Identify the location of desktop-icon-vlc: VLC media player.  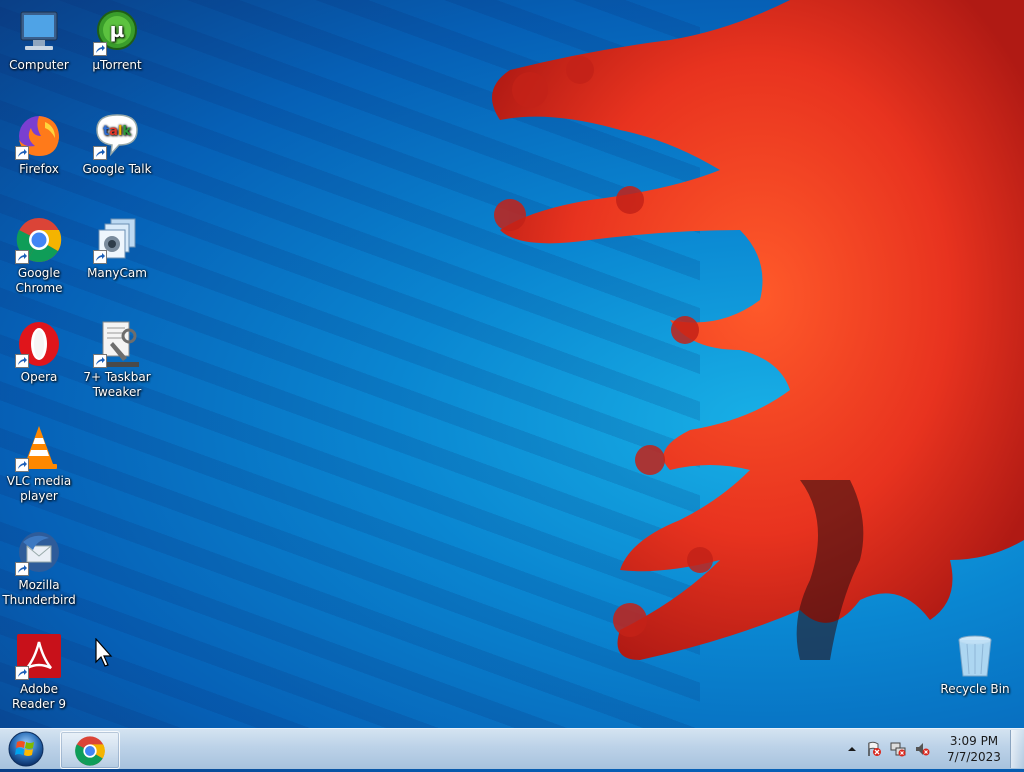
(39, 464).